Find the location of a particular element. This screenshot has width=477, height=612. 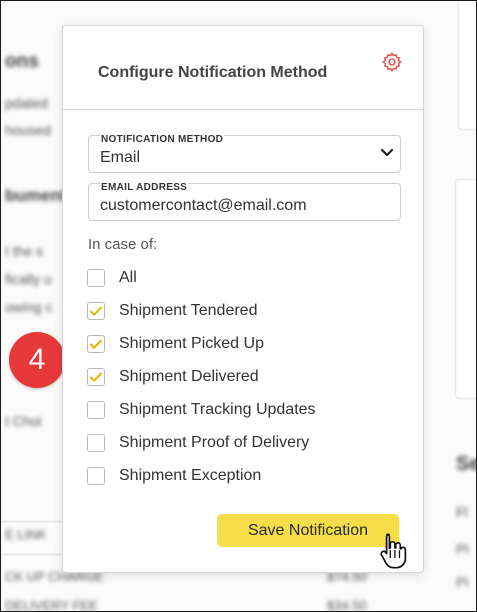

background-text: t Choi is located at coordinates (23, 421).